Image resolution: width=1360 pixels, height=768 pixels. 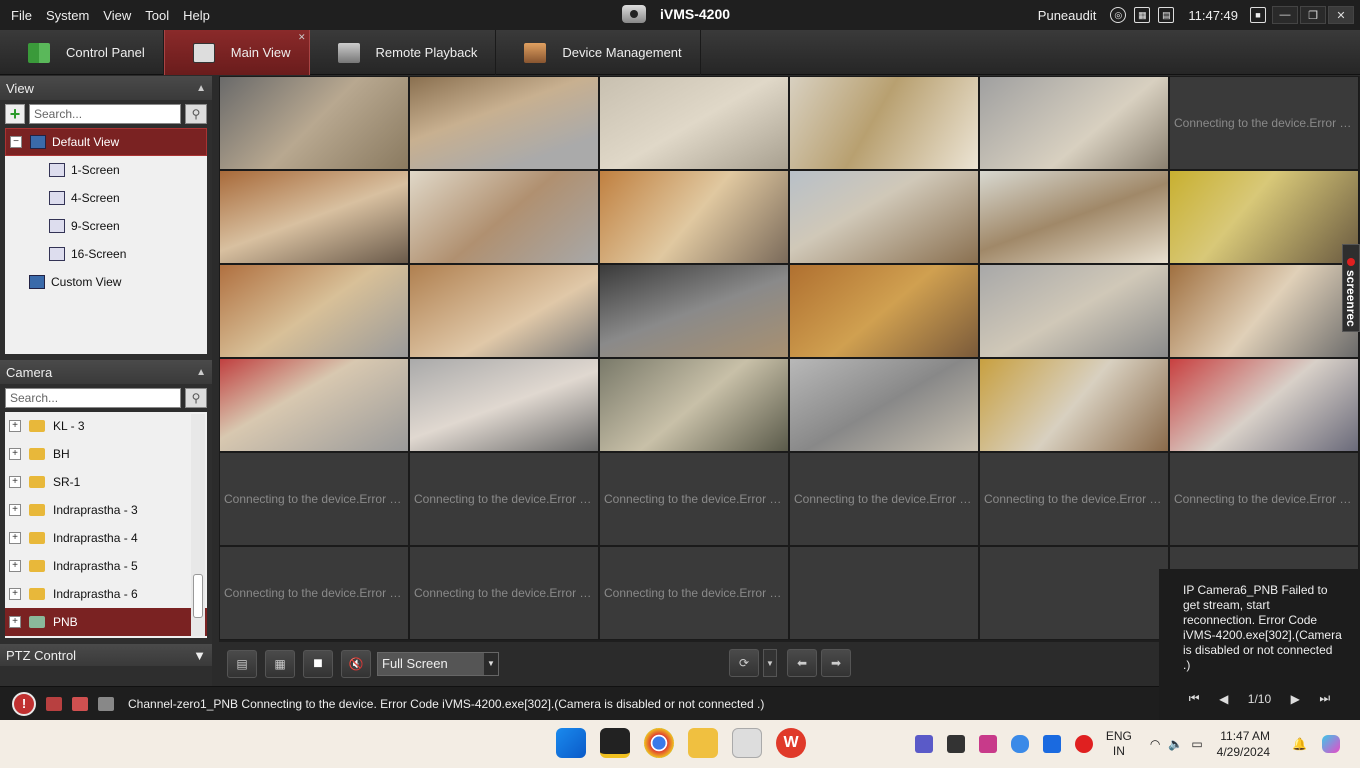 What do you see at coordinates (106, 426) in the screenshot?
I see `camera-group: + KL - 3` at bounding box center [106, 426].